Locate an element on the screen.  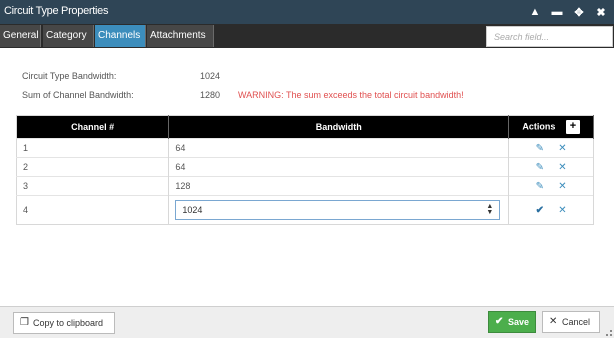
column-header-bandwidth: Bandwidth is located at coordinates (339, 127).